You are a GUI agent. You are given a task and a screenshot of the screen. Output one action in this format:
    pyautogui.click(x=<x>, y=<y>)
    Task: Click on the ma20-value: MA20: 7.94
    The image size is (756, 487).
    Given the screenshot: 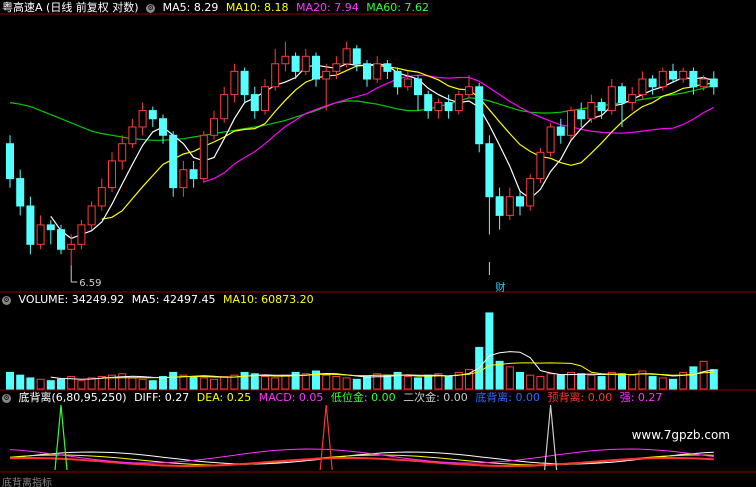 What is the action you would take?
    pyautogui.click(x=327, y=7)
    